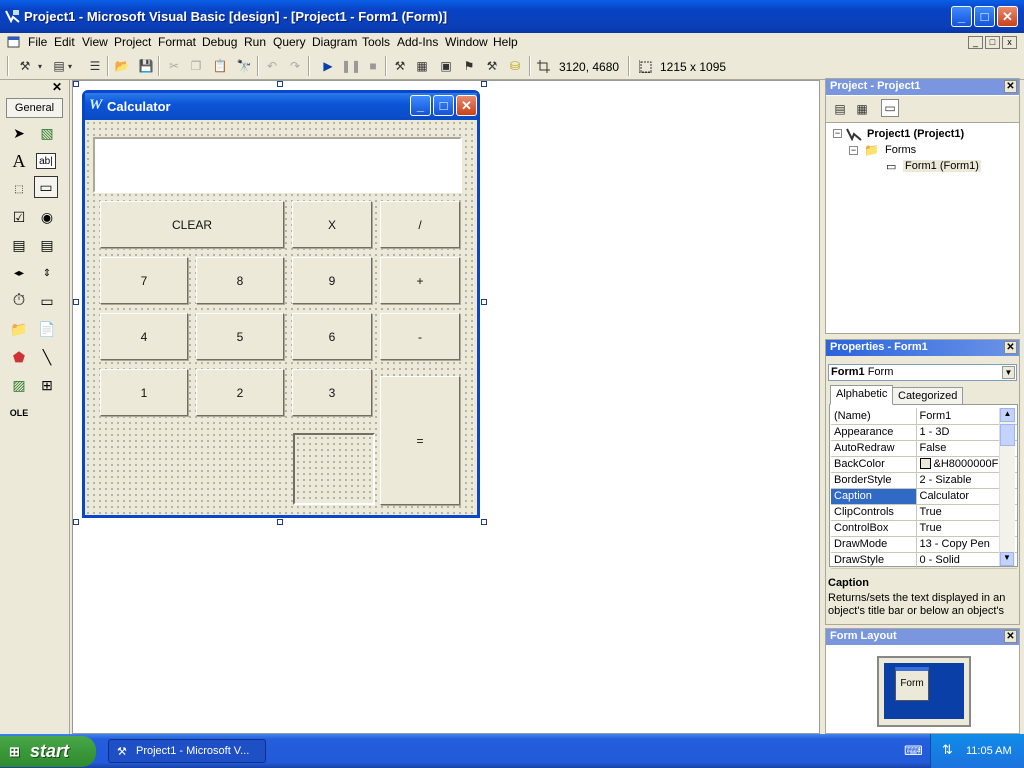 The height and width of the screenshot is (768, 1024). What do you see at coordinates (1010, 636) in the screenshot?
I see `layout-panel-close-icon: ✕` at bounding box center [1010, 636].